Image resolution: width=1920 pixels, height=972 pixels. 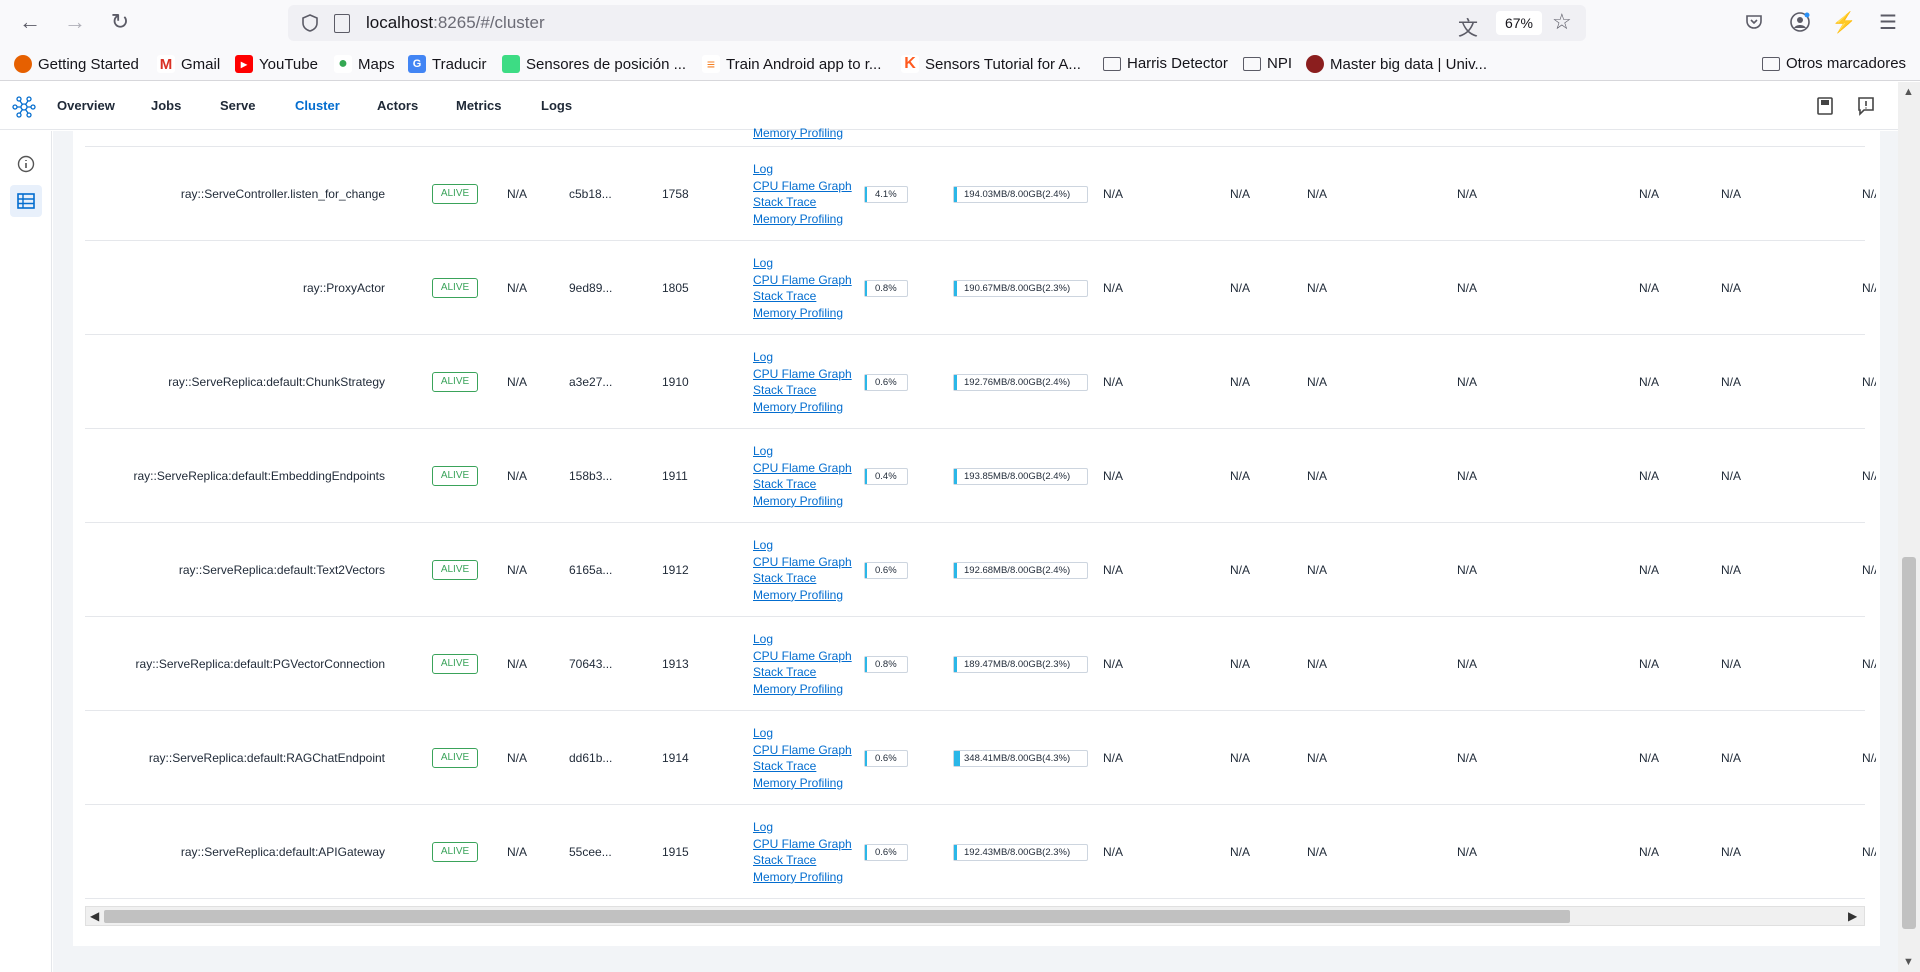 I want to click on status-badge: ALIVE, so click(x=455, y=758).